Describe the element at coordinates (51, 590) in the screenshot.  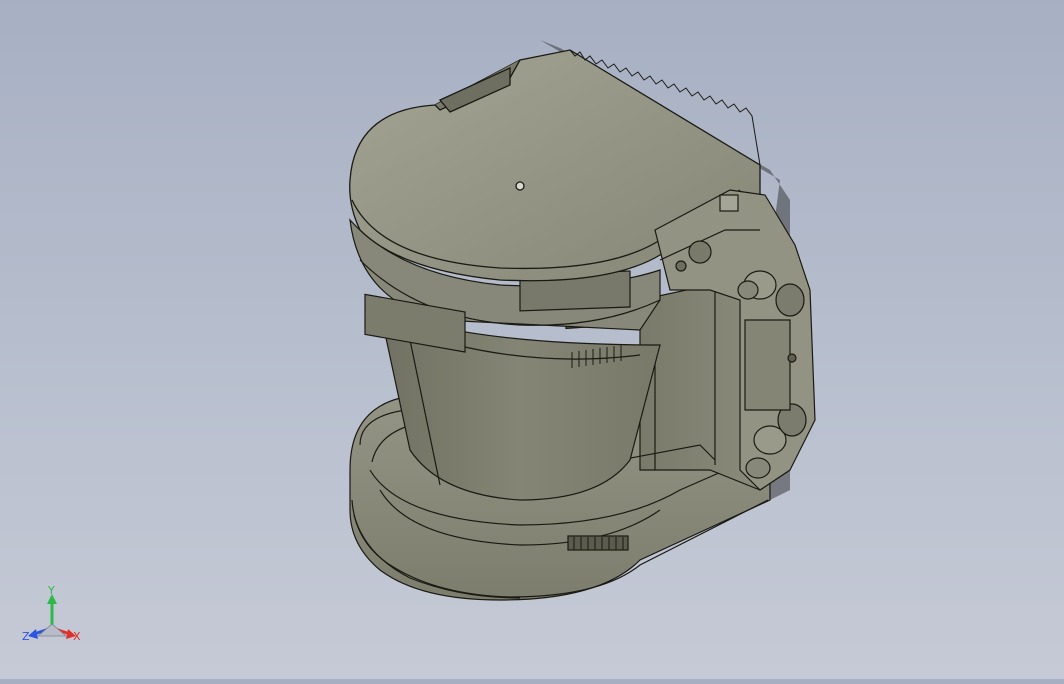
I see `y-axis-label: Y` at that location.